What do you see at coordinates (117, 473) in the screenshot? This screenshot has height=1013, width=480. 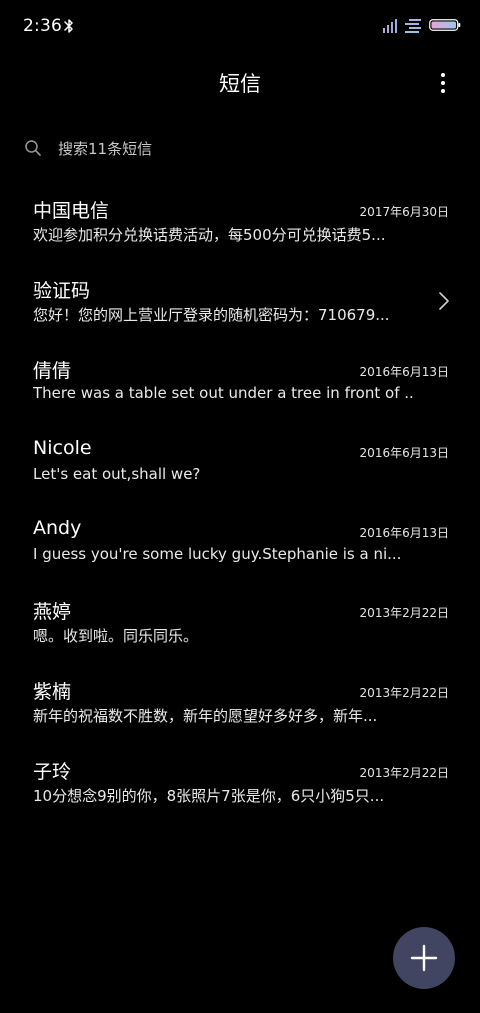 I see `conversation-preview: Let's eat out,shall we?` at bounding box center [117, 473].